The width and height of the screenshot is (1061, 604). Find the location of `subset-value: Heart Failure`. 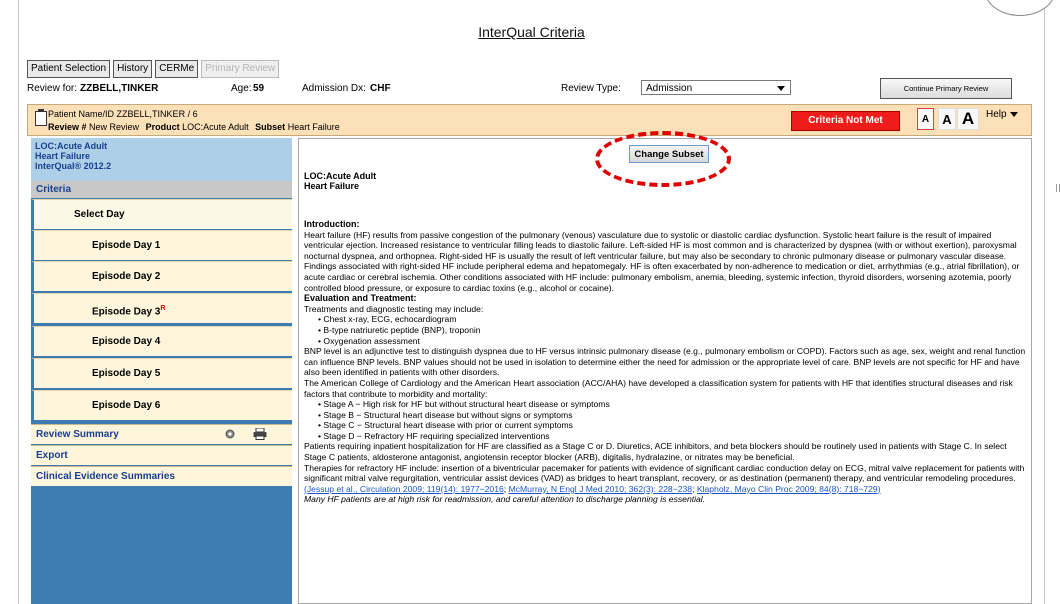

subset-value: Heart Failure is located at coordinates (313, 127).